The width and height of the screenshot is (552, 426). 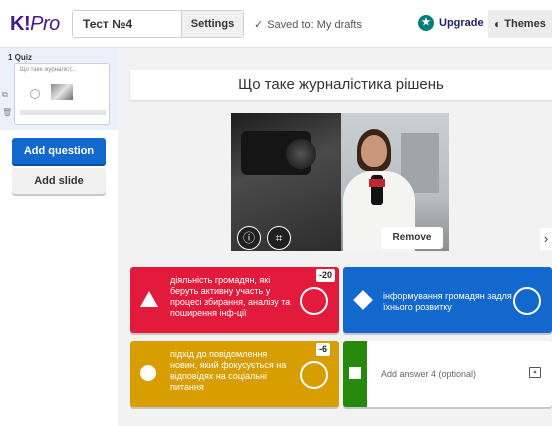 I want to click on remove-image-button: Remove, so click(x=412, y=238).